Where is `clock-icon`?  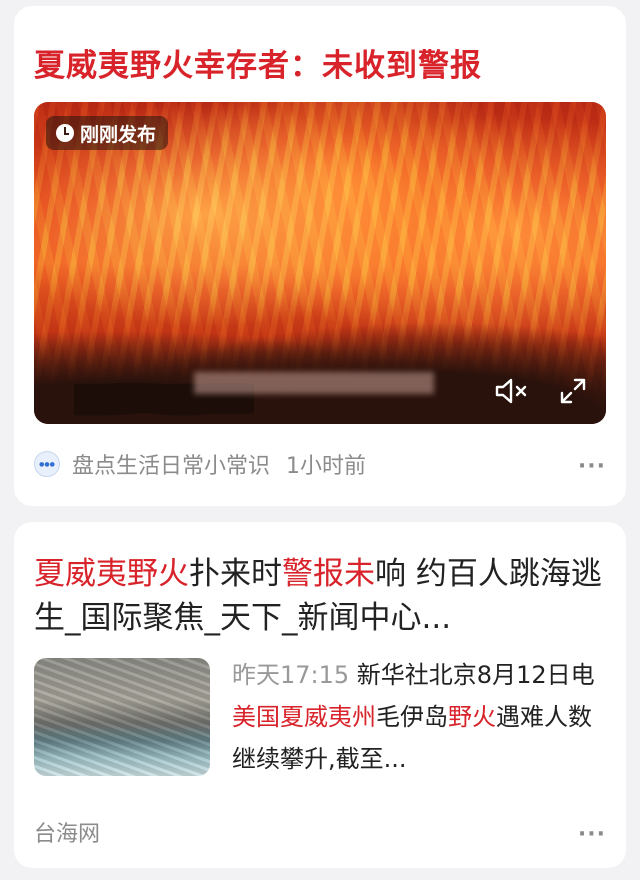
clock-icon is located at coordinates (65, 133).